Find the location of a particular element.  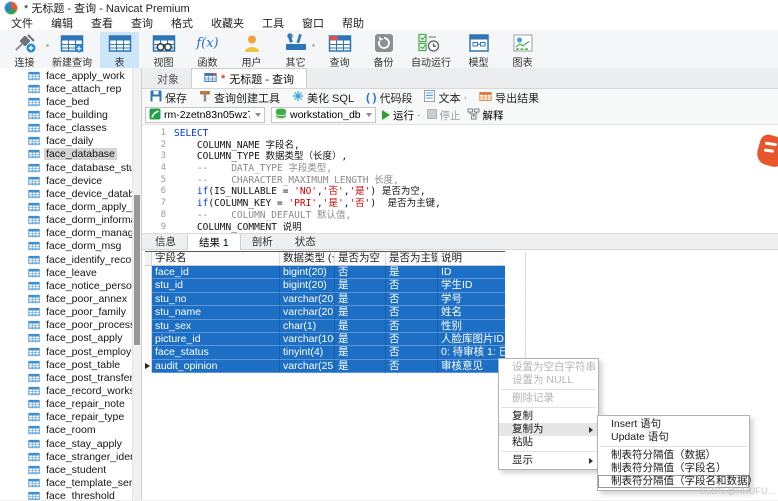

sidebar-table-face_database: face_database is located at coordinates (70, 154).